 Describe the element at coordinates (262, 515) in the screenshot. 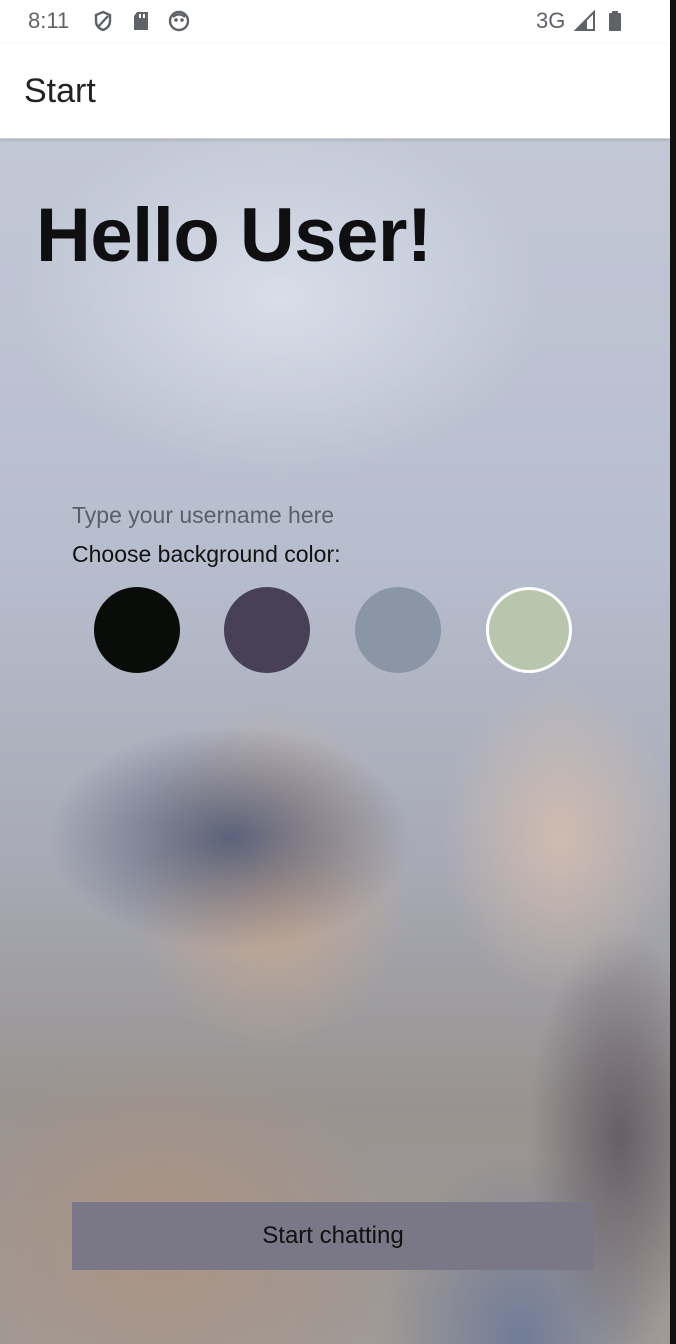

I see `username-input` at that location.